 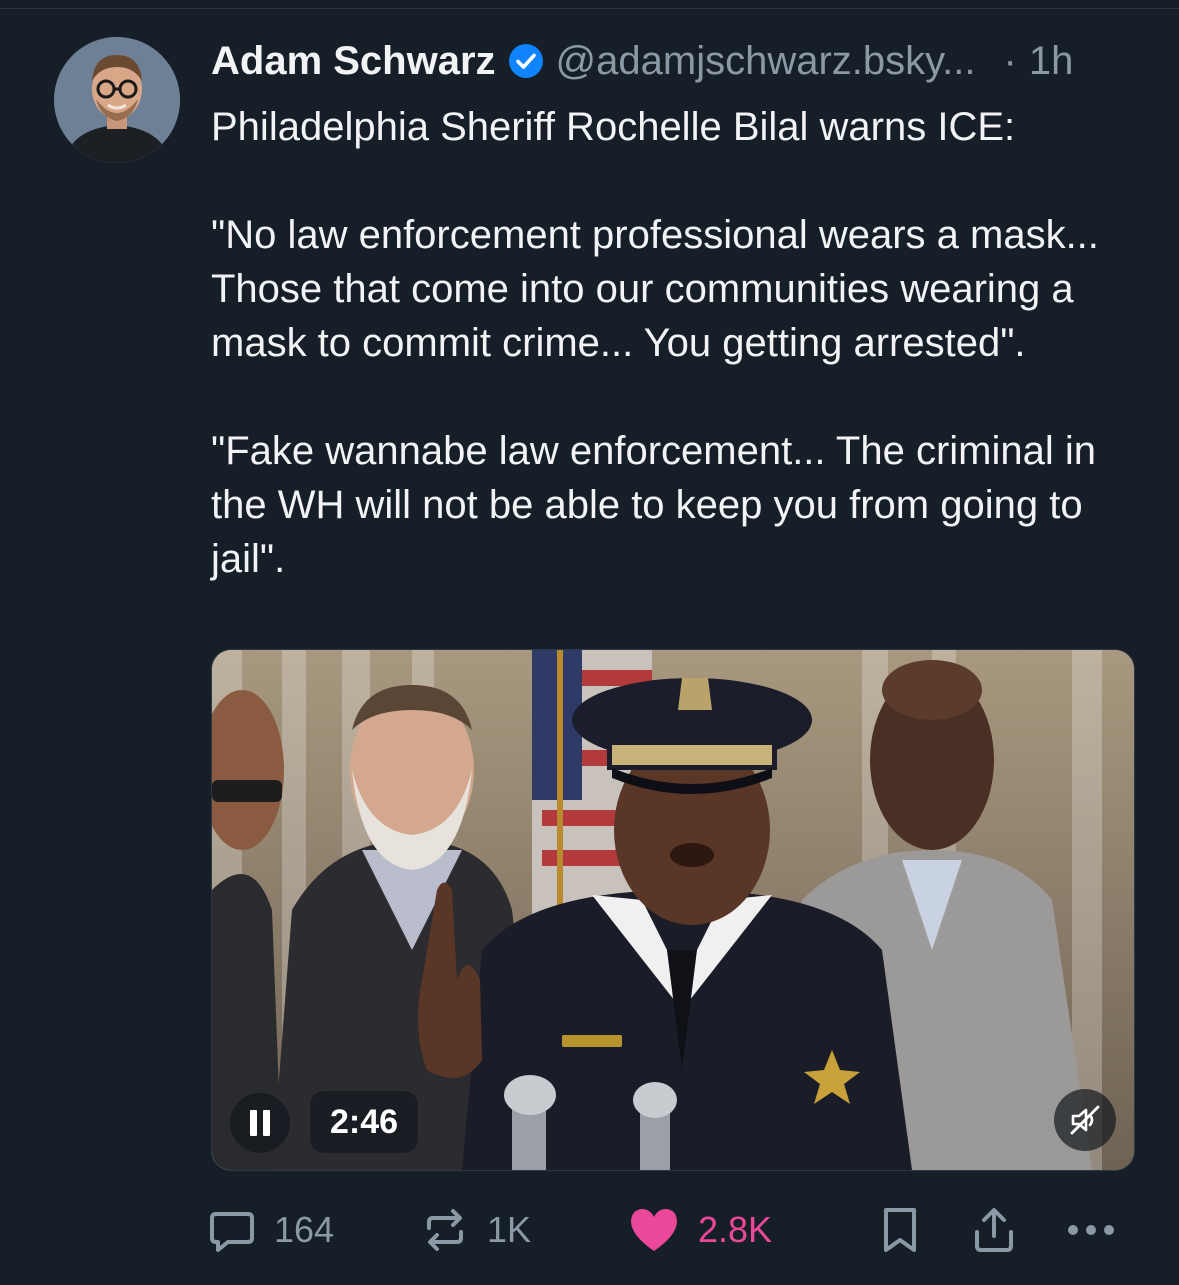 I want to click on post-timestamp: 1h, so click(x=1051, y=61).